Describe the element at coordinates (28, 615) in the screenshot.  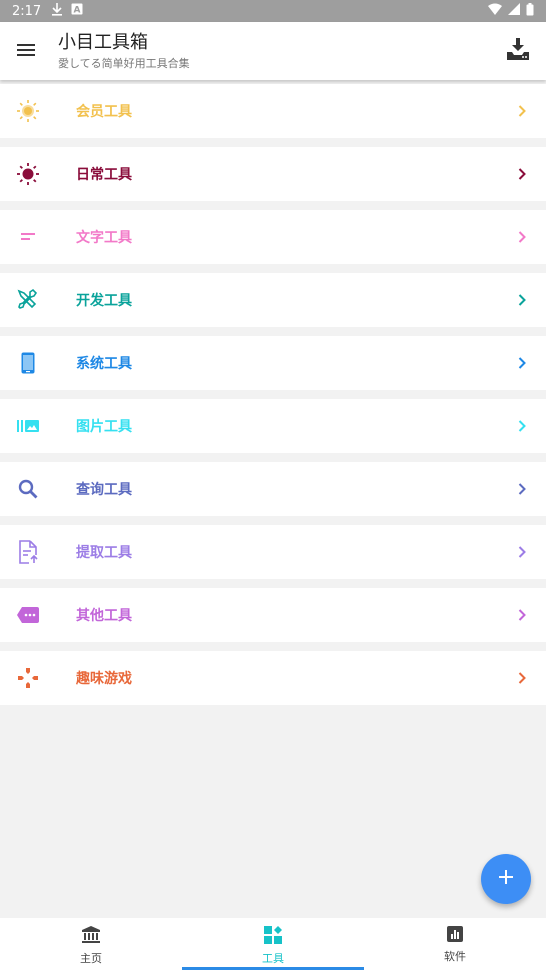
I see `label-more-icon` at that location.